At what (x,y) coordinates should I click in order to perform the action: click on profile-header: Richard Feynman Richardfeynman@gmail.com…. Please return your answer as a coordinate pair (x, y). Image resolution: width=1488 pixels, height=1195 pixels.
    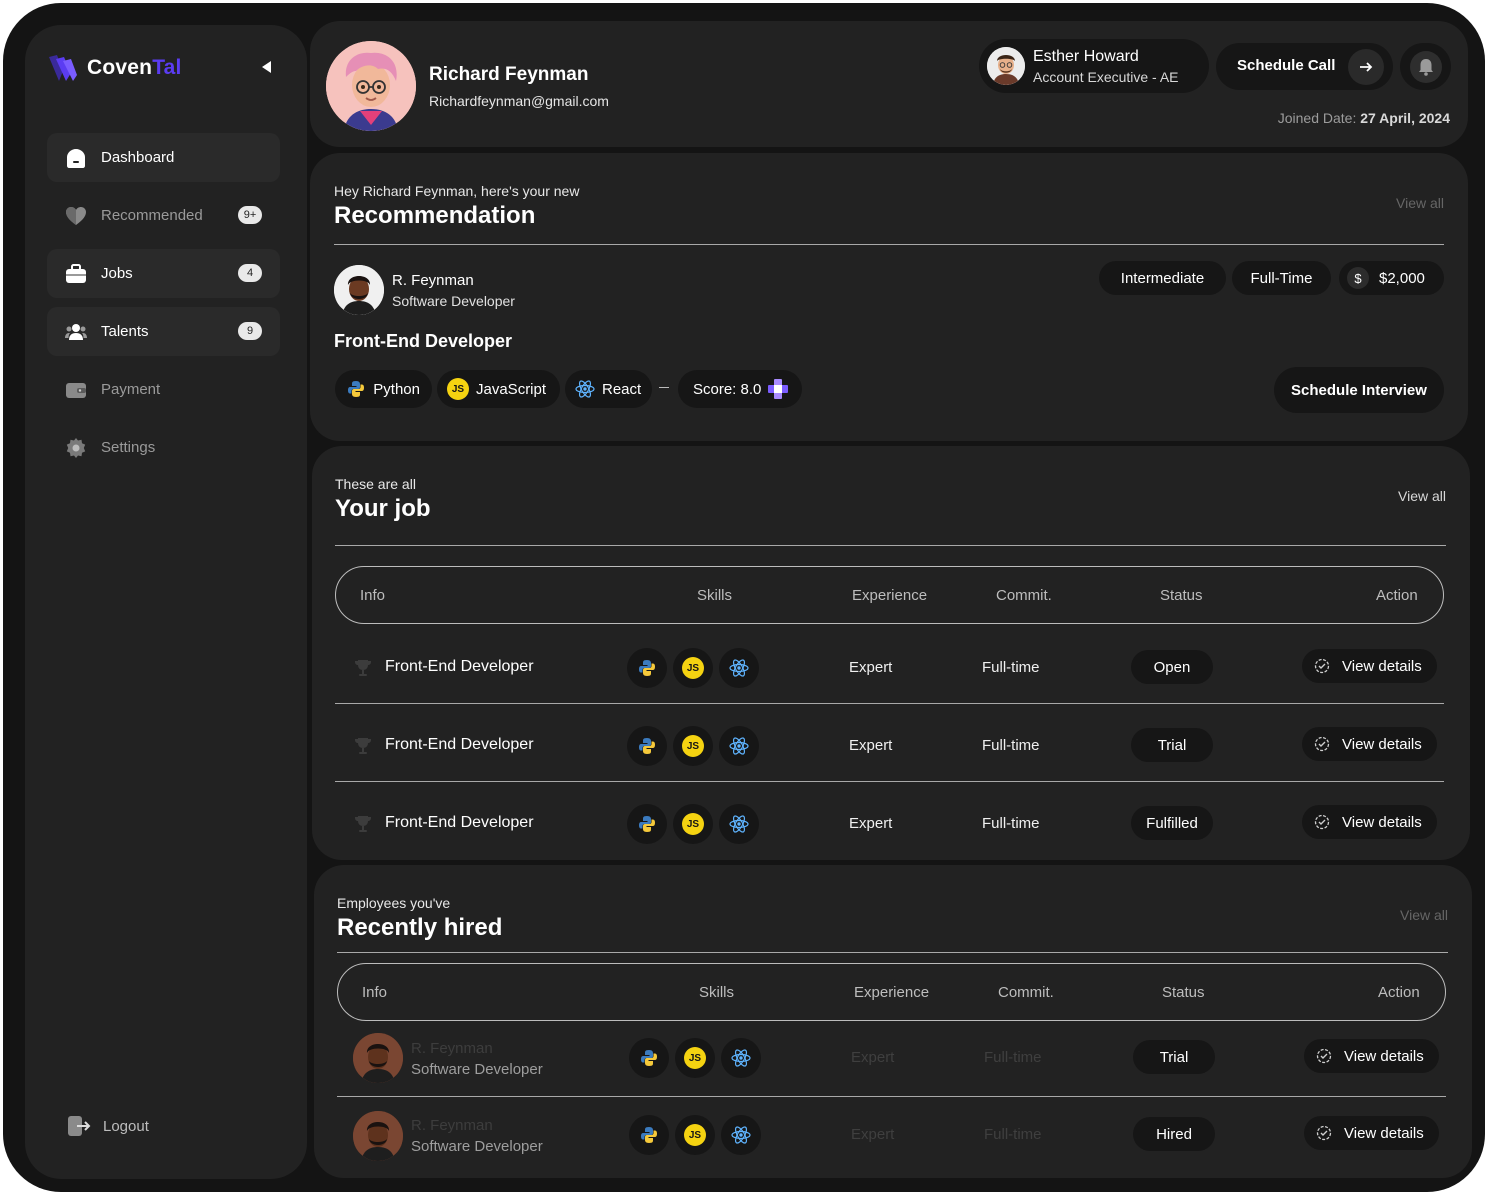
    Looking at the image, I should click on (889, 84).